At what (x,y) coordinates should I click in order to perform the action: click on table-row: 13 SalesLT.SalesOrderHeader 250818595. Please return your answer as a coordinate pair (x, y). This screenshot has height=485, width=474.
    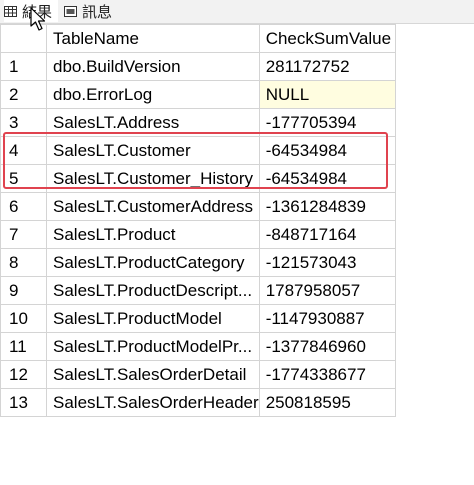
    Looking at the image, I should click on (198, 402).